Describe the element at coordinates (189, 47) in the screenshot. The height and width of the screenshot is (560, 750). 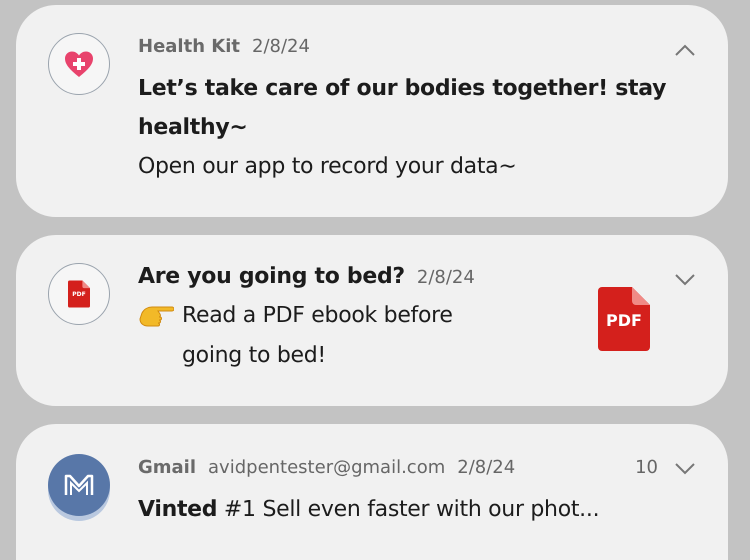
I see `app-name: Health Kit` at that location.